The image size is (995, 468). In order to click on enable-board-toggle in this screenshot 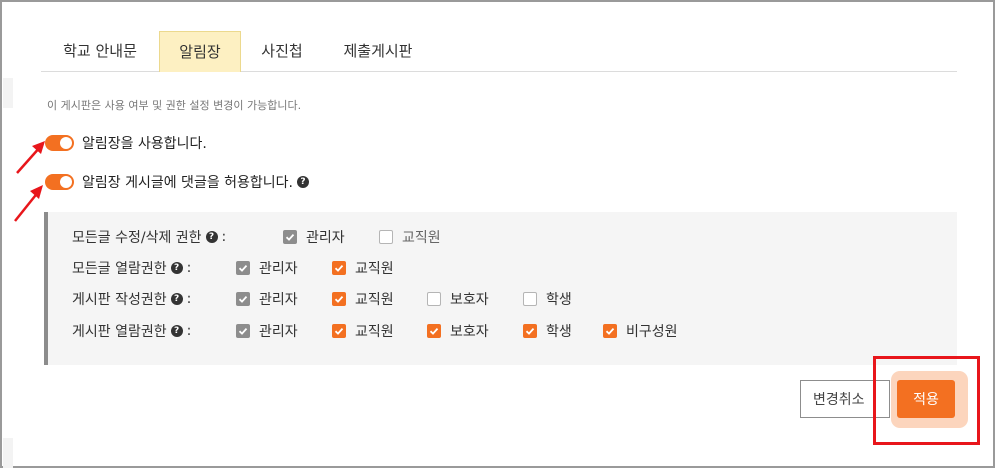, I will do `click(59, 143)`.